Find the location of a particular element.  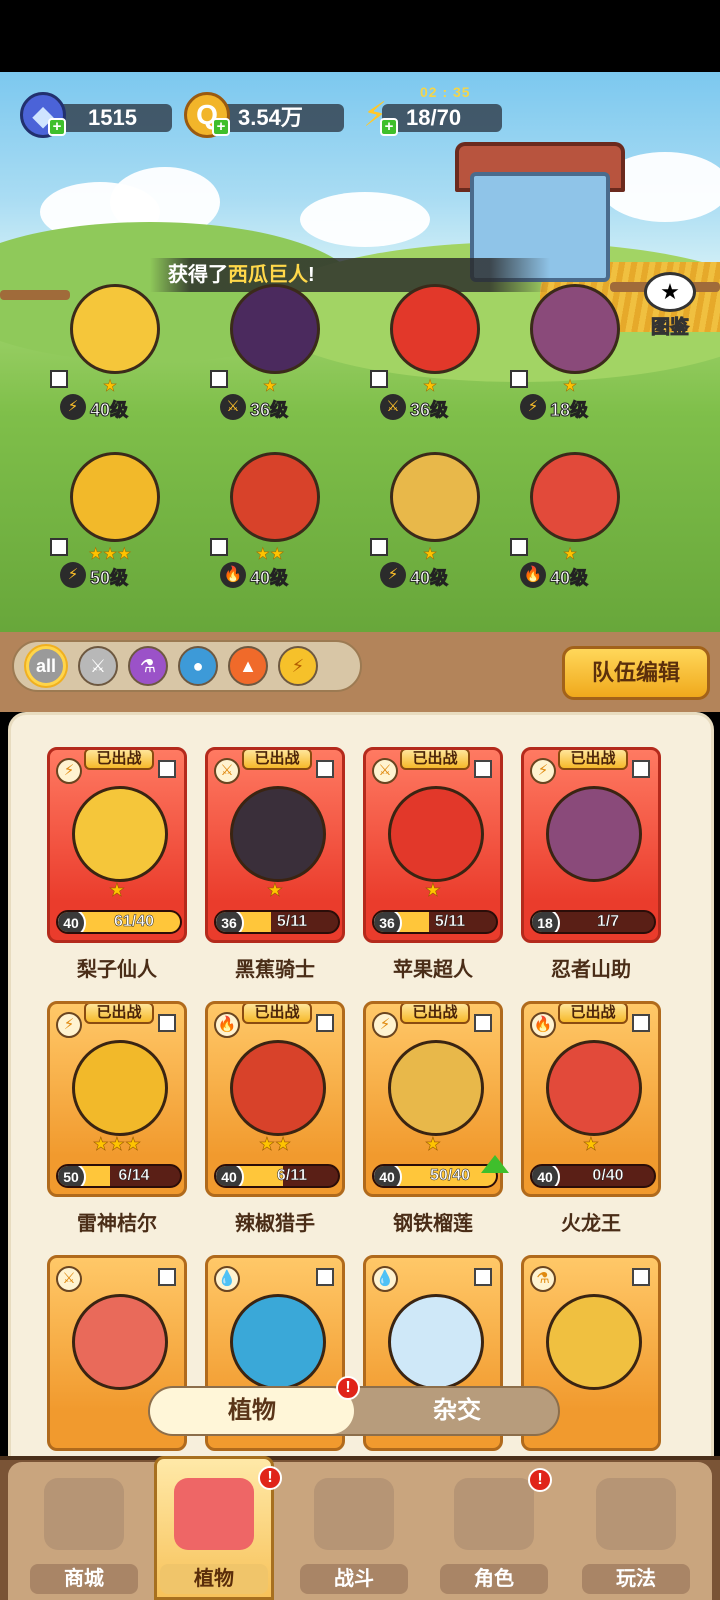

card-name: 火龙王 is located at coordinates (591, 1224).